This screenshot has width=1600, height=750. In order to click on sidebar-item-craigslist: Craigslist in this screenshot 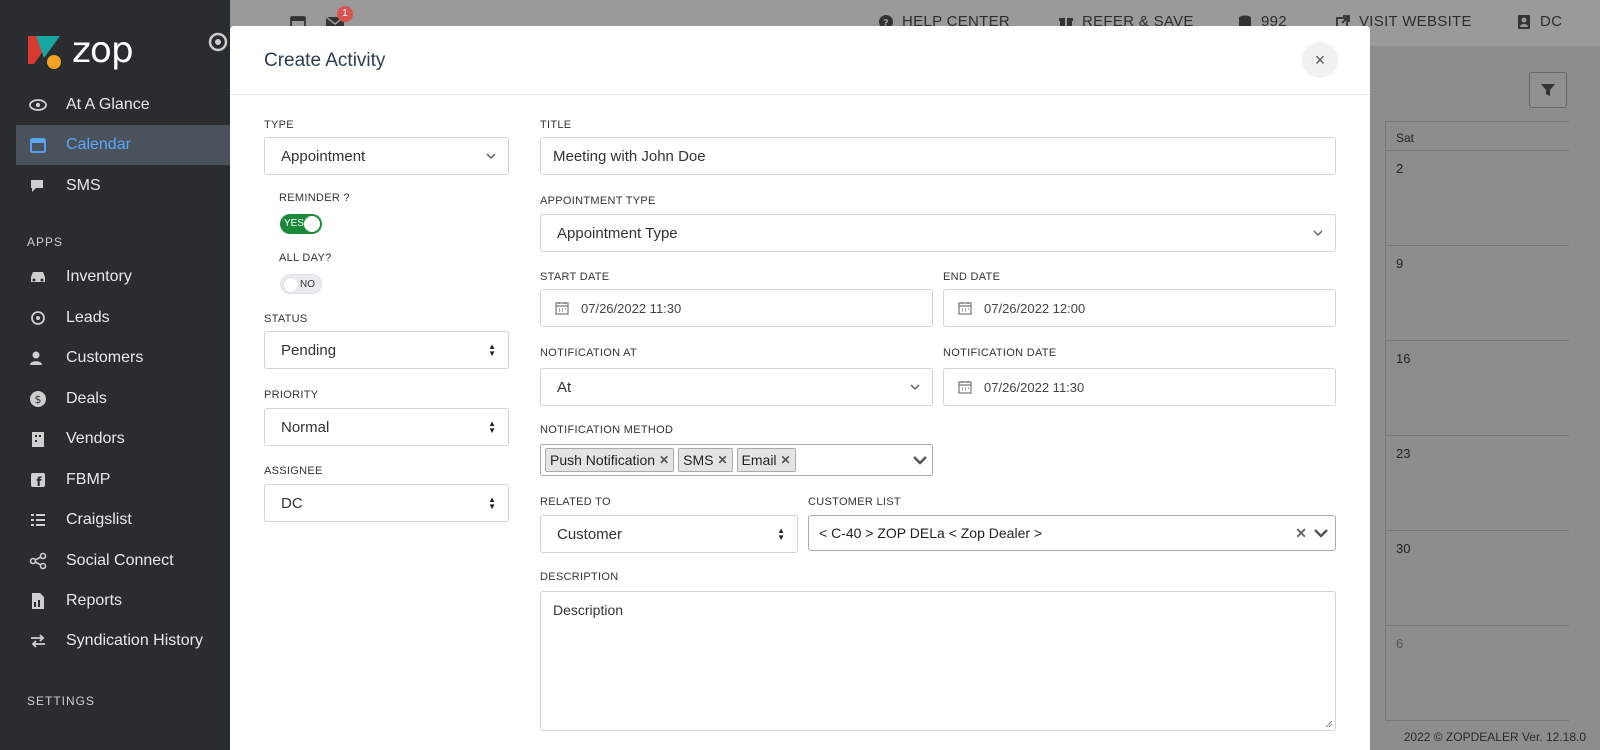, I will do `click(123, 520)`.